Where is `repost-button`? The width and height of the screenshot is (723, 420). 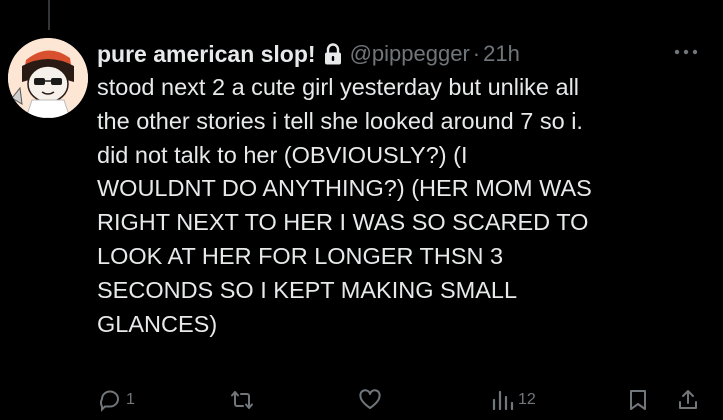
repost-button is located at coordinates (244, 400).